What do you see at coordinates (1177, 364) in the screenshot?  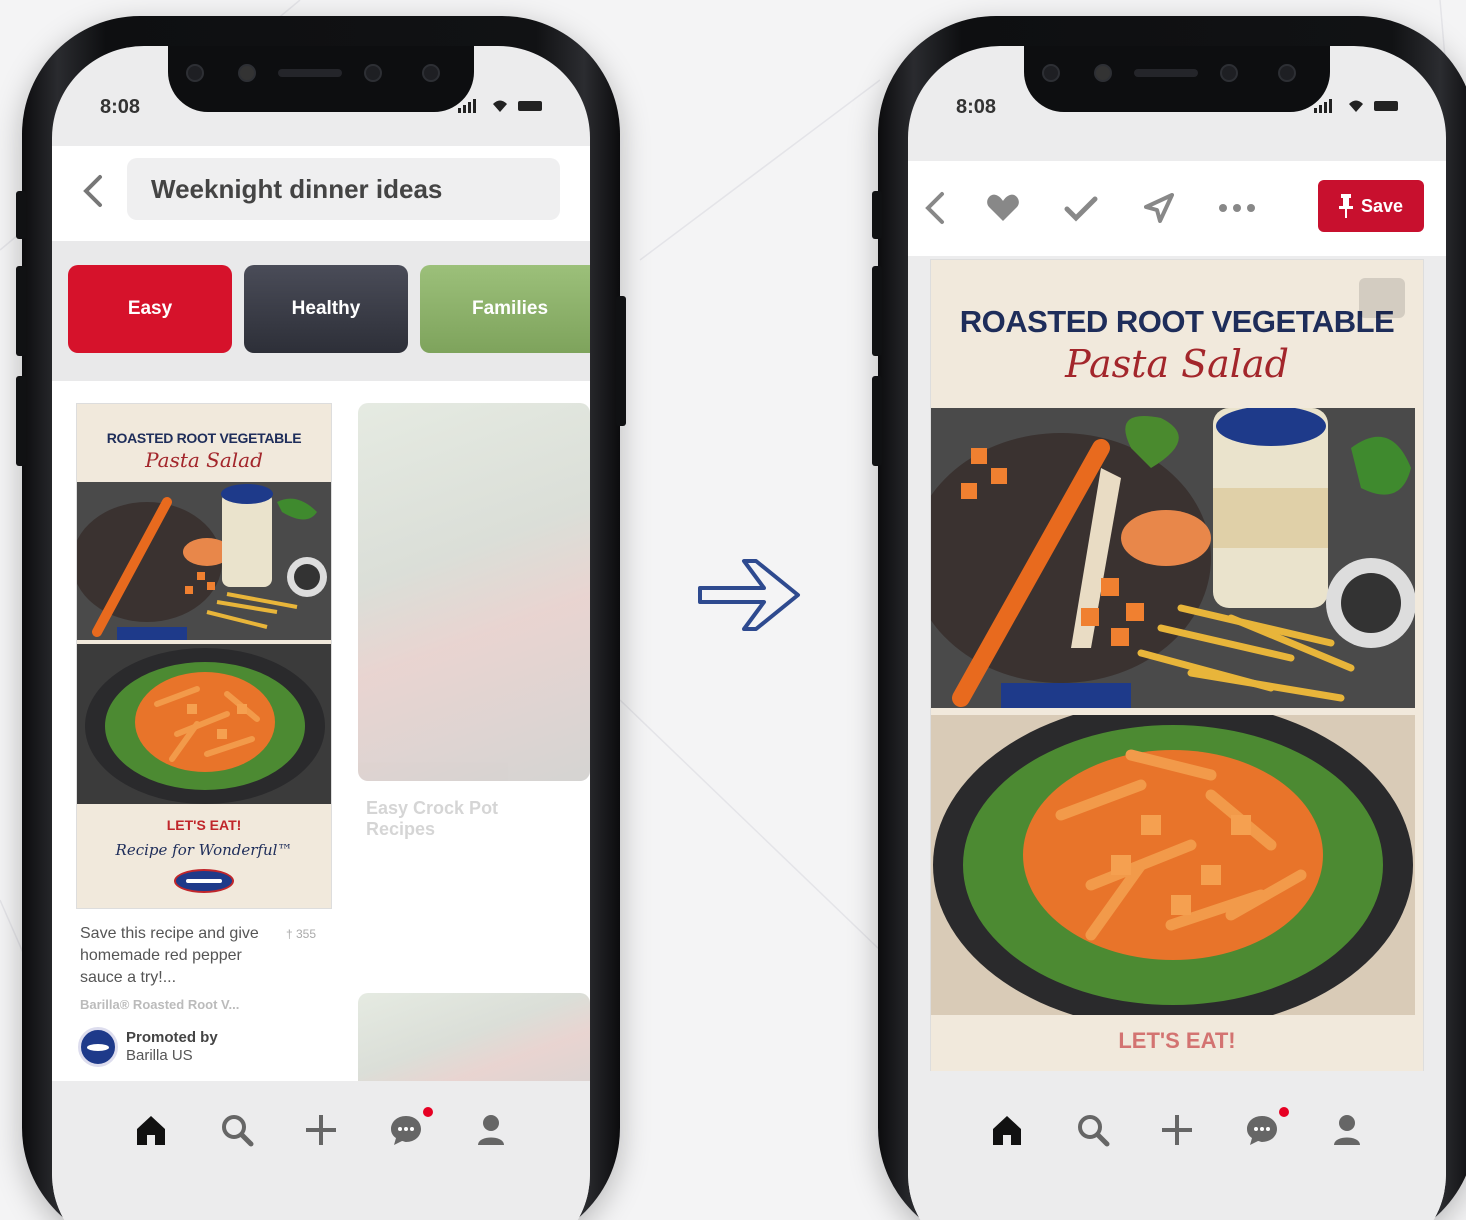 I see `detail-subtitle: Pasta Salad` at bounding box center [1177, 364].